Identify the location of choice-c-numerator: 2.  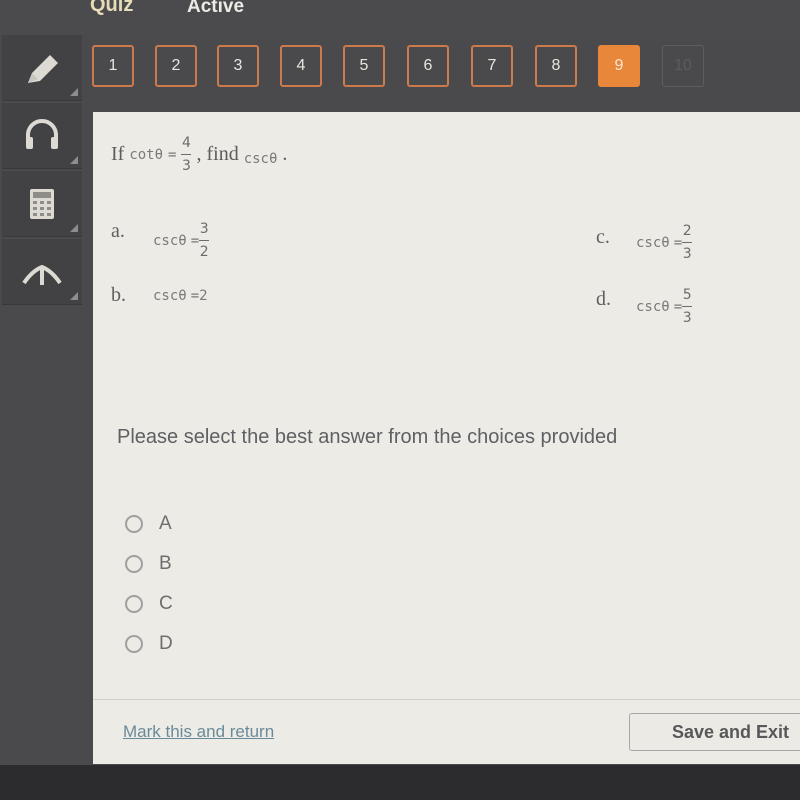
(687, 231).